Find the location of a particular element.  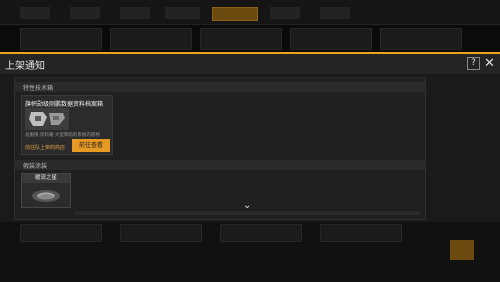

skin-card: 暖流之星 is located at coordinates (46, 190).